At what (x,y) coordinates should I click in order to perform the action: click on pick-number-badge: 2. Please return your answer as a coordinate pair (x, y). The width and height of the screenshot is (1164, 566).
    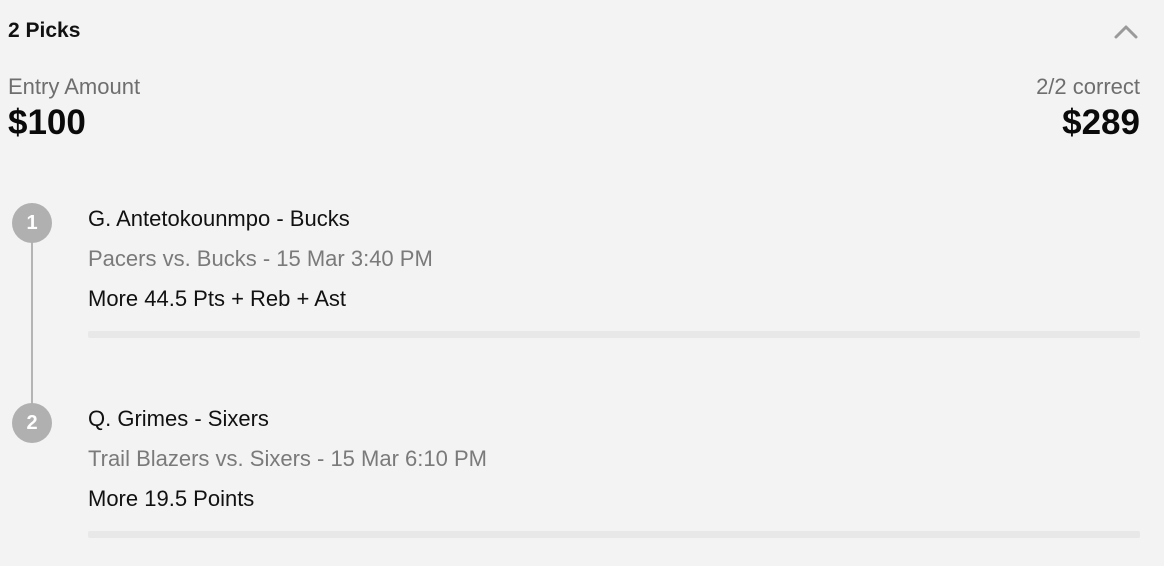
    Looking at the image, I should click on (32, 423).